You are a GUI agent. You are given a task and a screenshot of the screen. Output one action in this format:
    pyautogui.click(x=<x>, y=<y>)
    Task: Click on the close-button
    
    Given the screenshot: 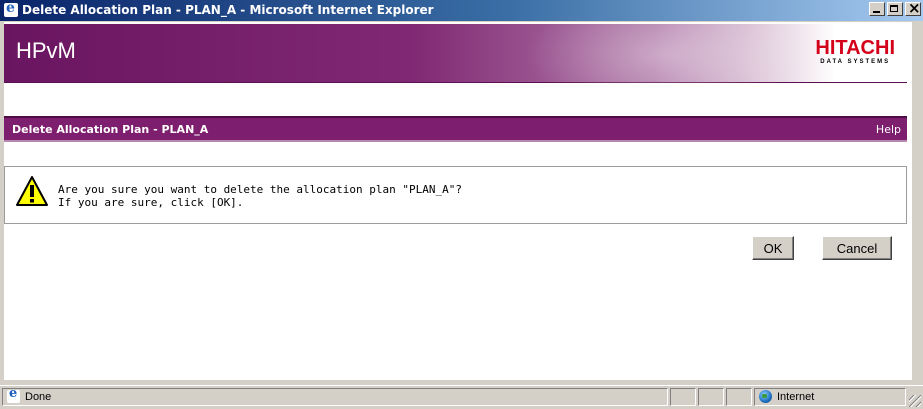 What is the action you would take?
    pyautogui.click(x=913, y=8)
    